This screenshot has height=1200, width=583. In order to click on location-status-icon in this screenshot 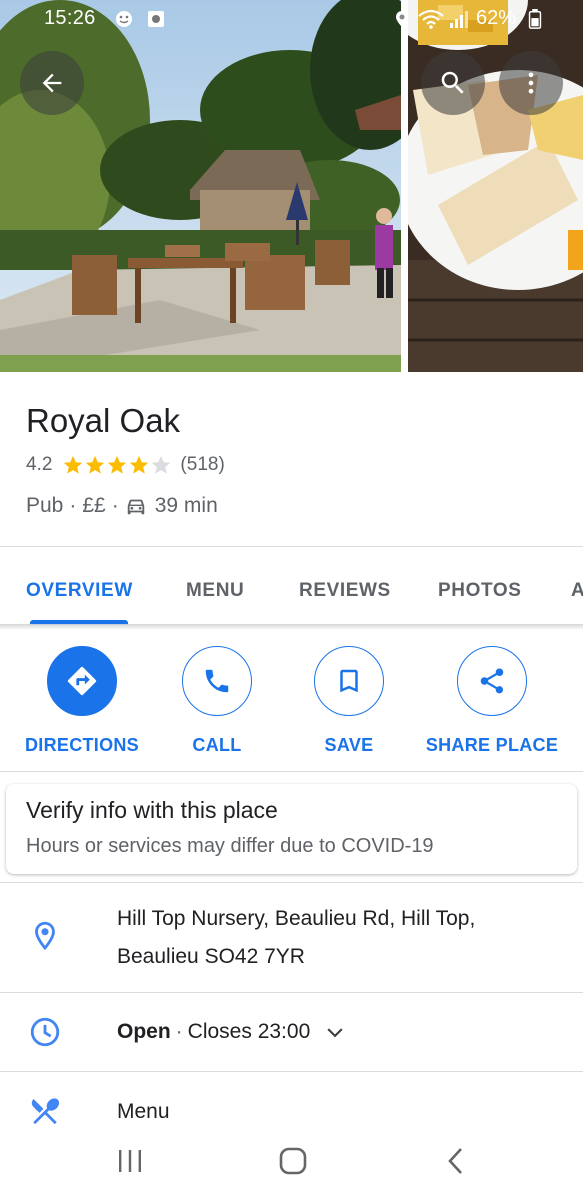, I will do `click(402, 19)`.